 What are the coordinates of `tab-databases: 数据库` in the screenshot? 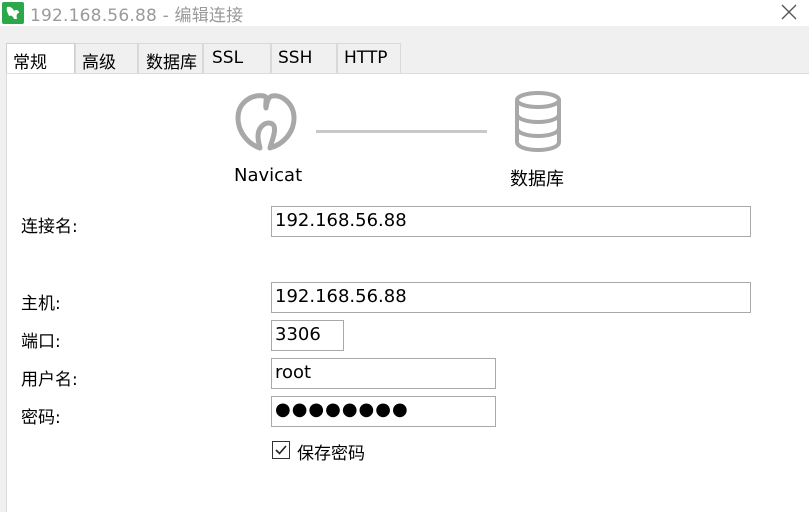 It's located at (170, 58).